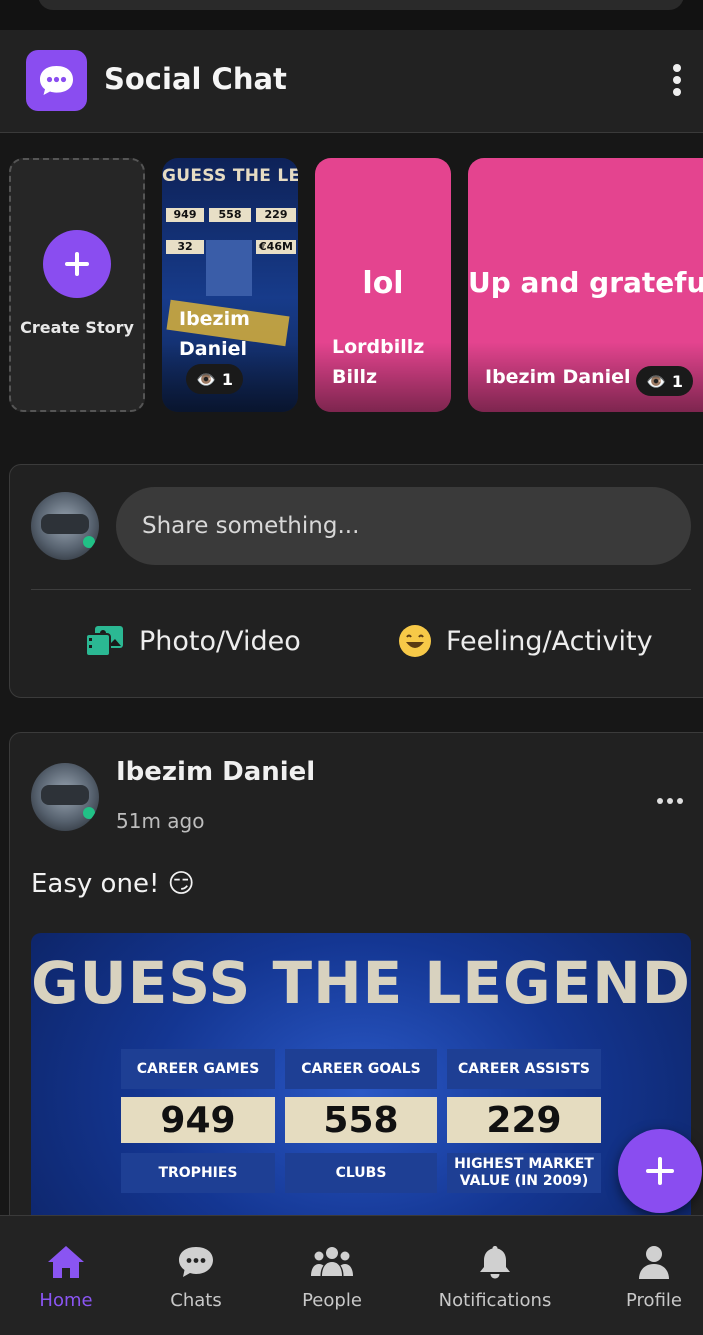  What do you see at coordinates (196, 1279) in the screenshot?
I see `nav-item-chats: Chats` at bounding box center [196, 1279].